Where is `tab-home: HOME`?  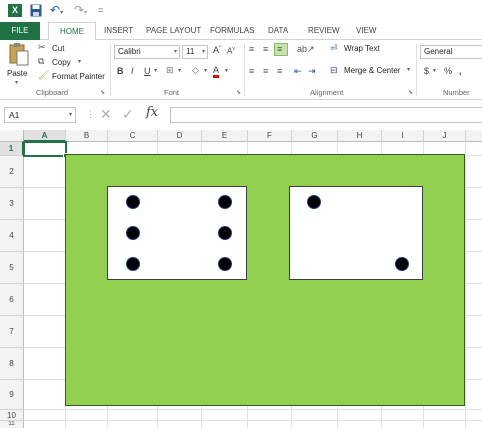 tab-home: HOME is located at coordinates (72, 31).